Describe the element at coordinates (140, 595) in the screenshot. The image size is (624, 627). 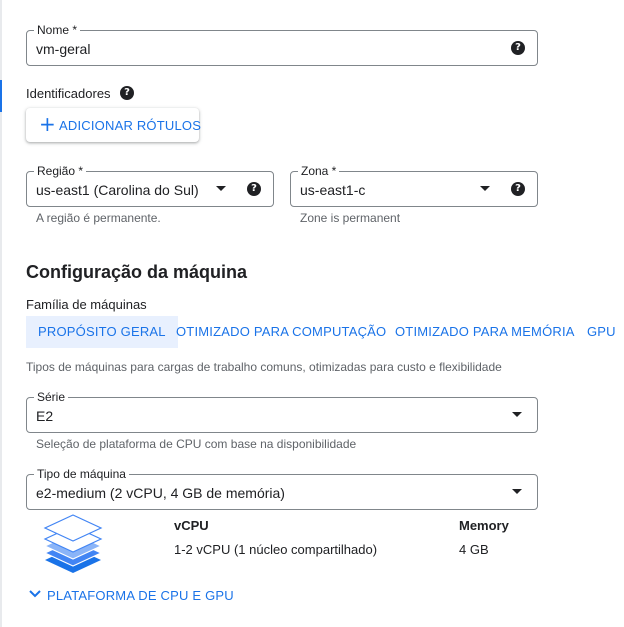
I see `cpu-gpu-platform-label: PLATAFORMA DE CPU E GPU` at that location.